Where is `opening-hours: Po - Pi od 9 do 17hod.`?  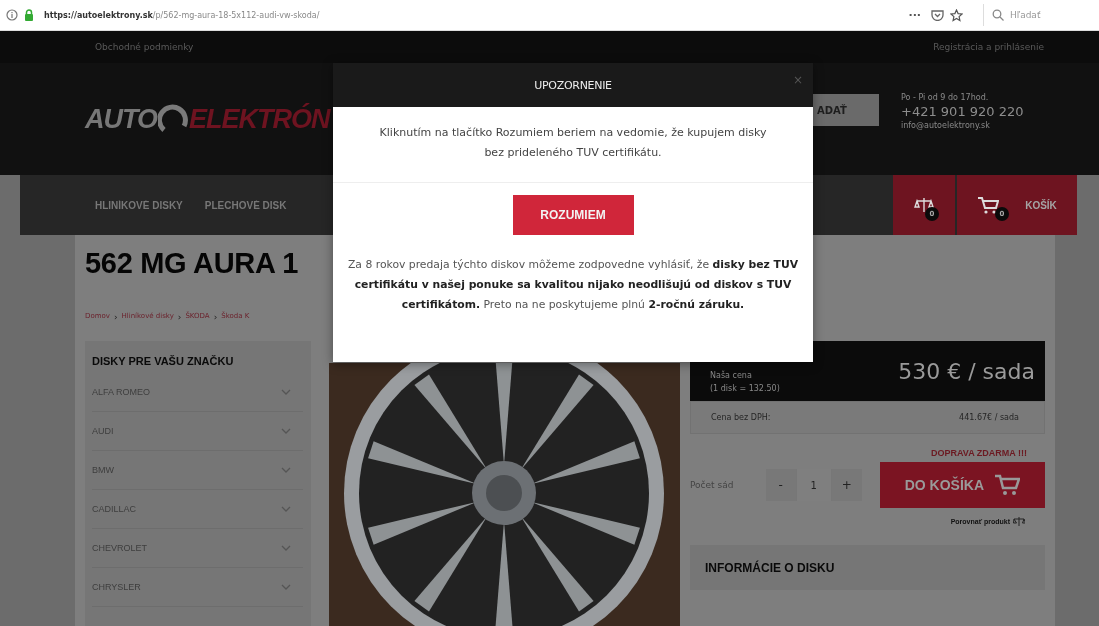 opening-hours: Po - Pi od 9 do 17hod. is located at coordinates (945, 97).